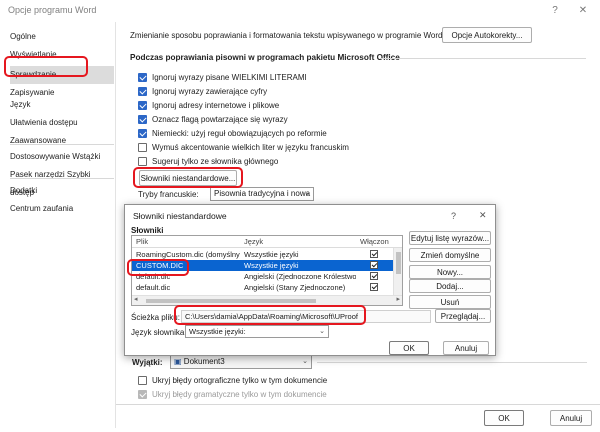  I want to click on option-checkbox-urls, so click(142, 105).